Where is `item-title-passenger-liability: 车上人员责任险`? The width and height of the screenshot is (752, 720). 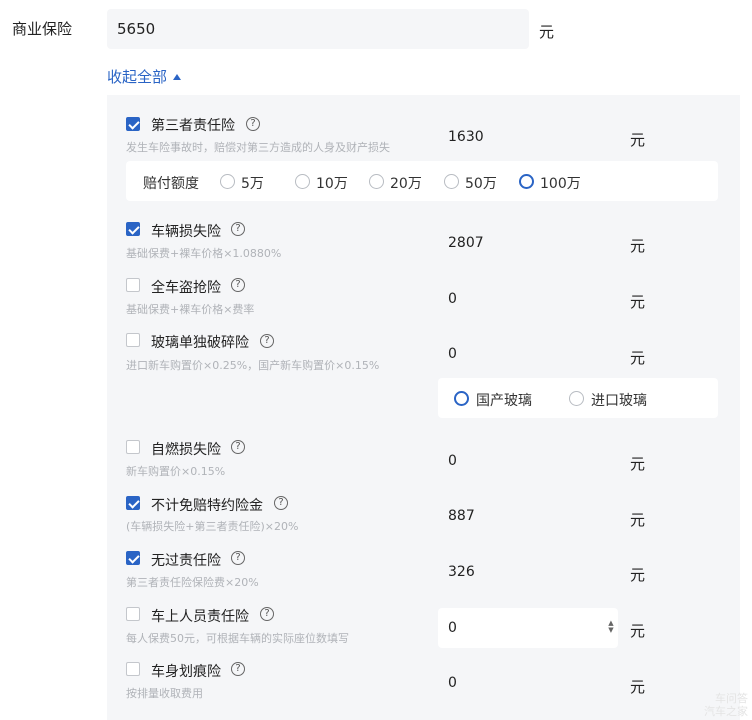
item-title-passenger-liability: 车上人员责任险 is located at coordinates (200, 617).